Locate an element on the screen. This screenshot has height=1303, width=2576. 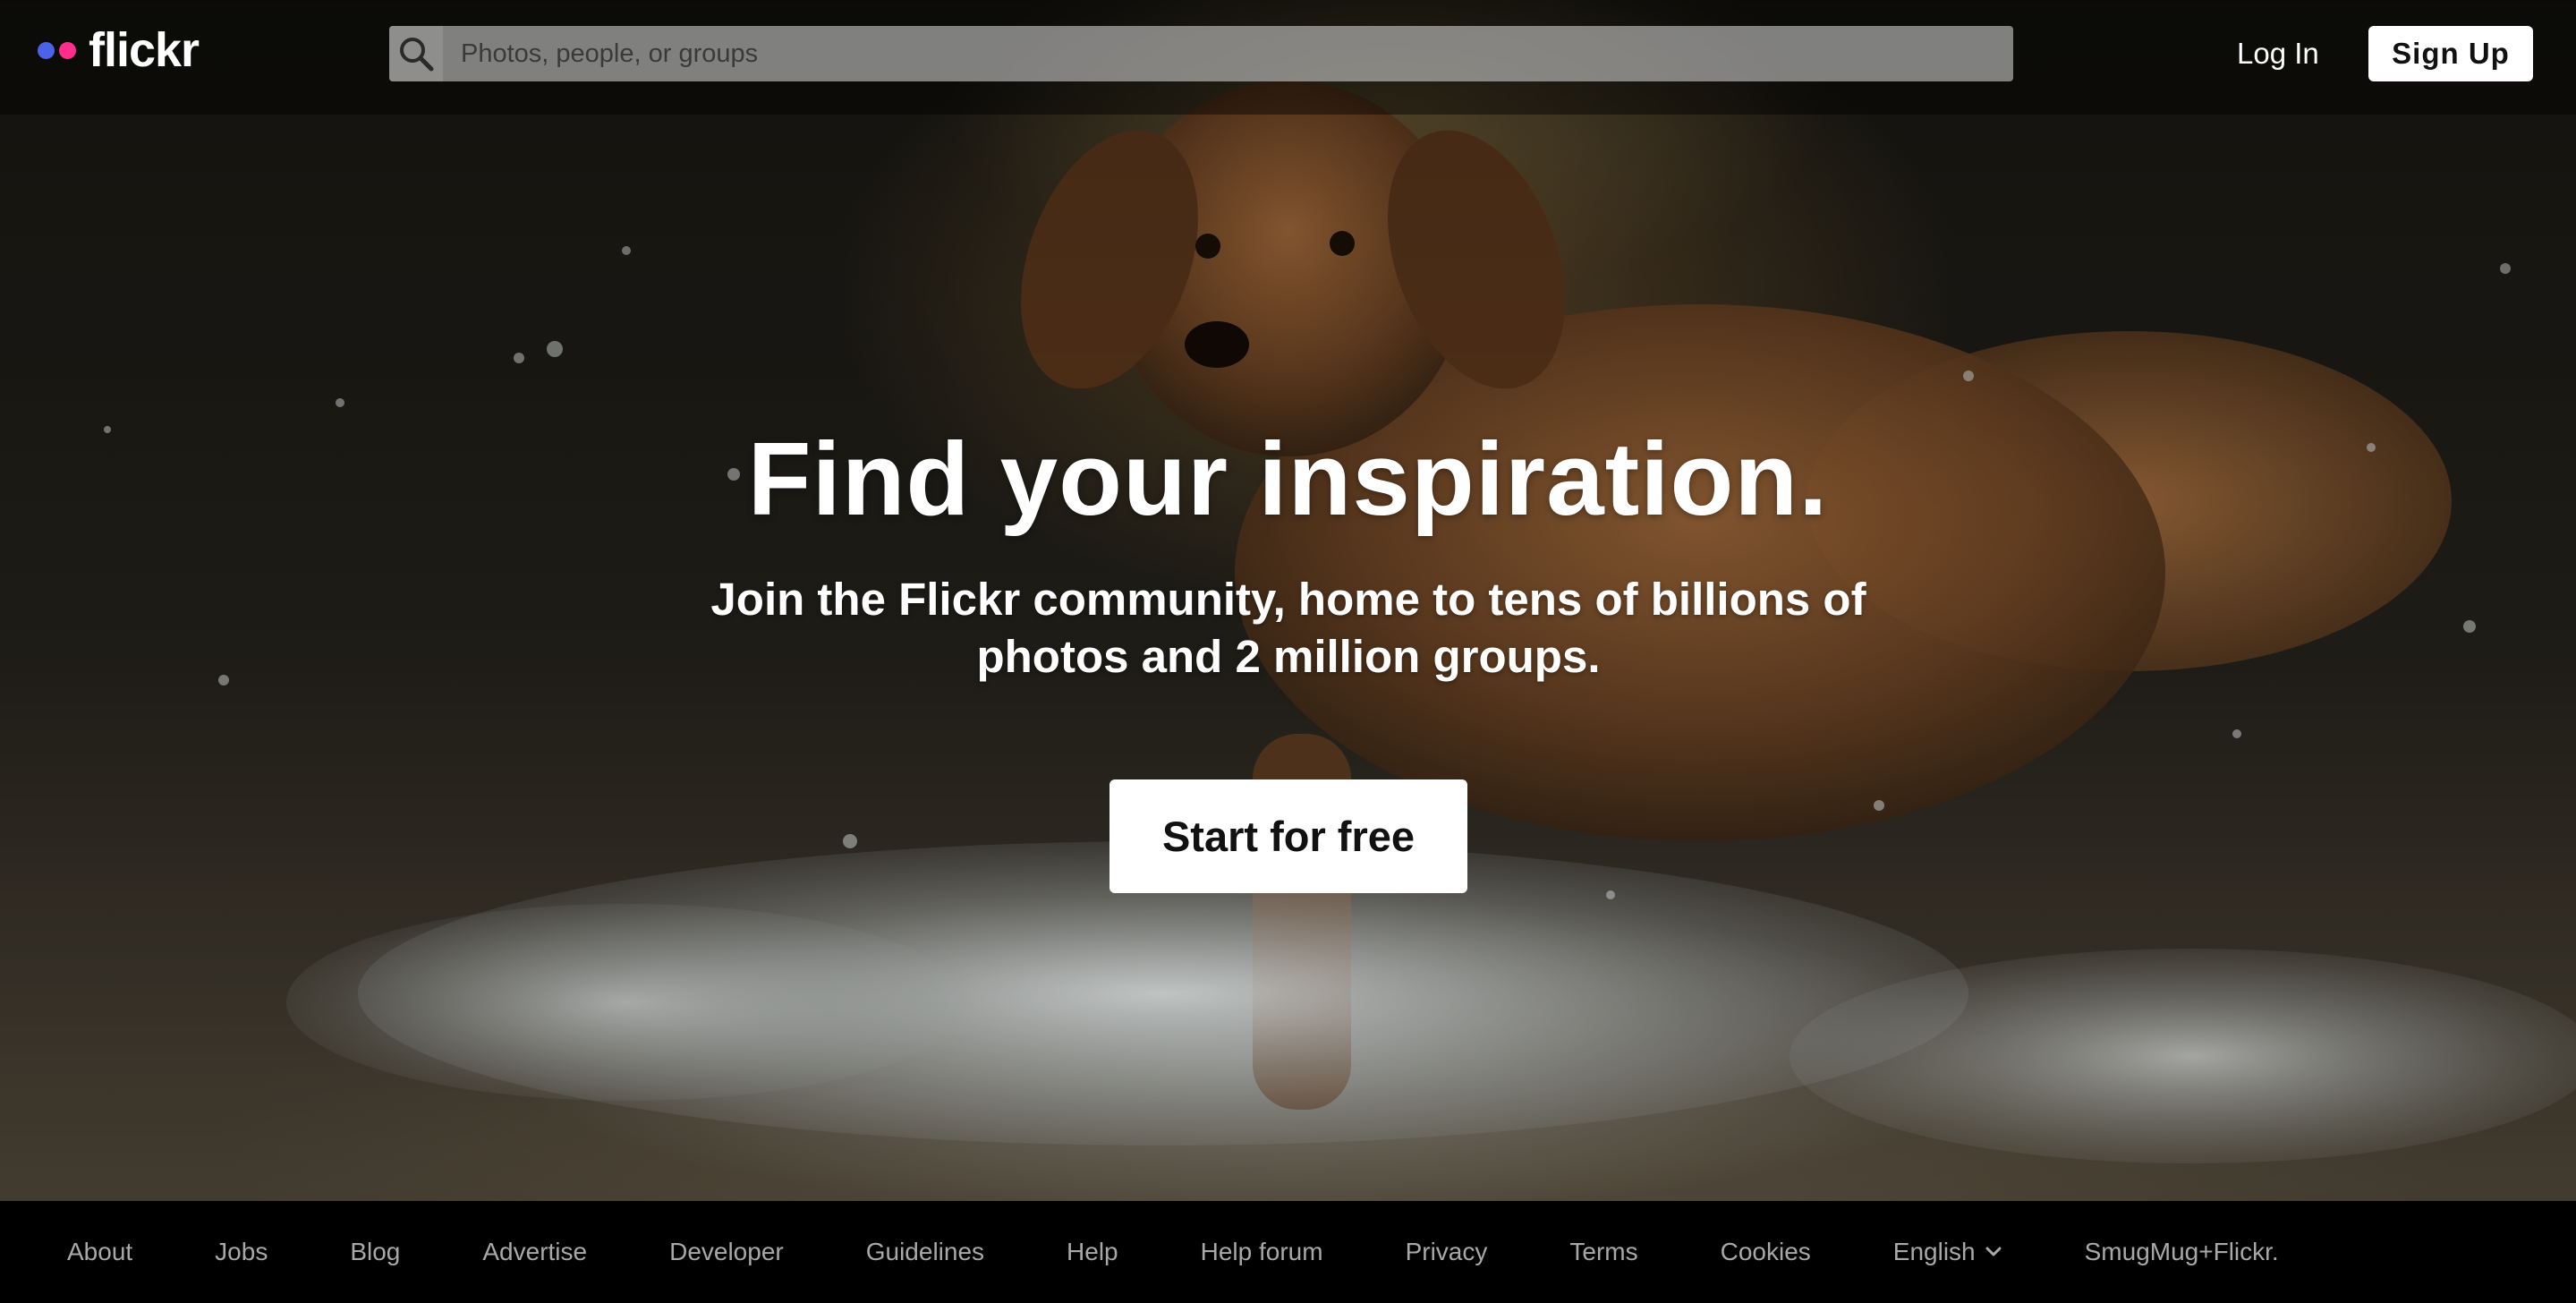
footer-link-guidelines: Guidelines is located at coordinates (925, 1252).